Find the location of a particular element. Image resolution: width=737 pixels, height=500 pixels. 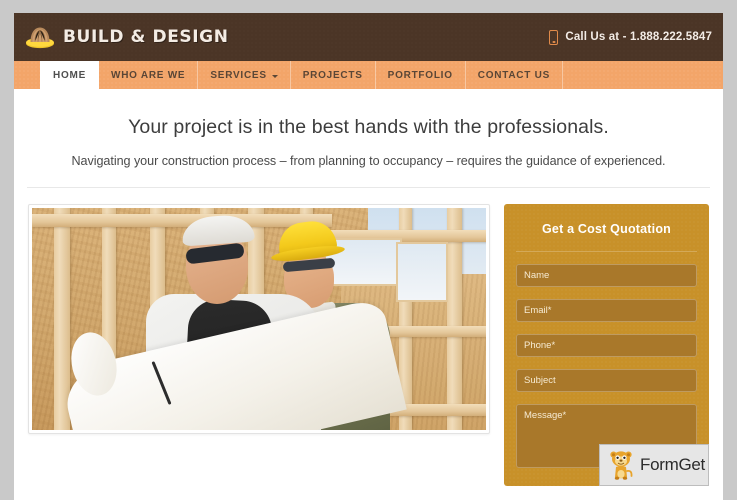

subject-field is located at coordinates (606, 380).